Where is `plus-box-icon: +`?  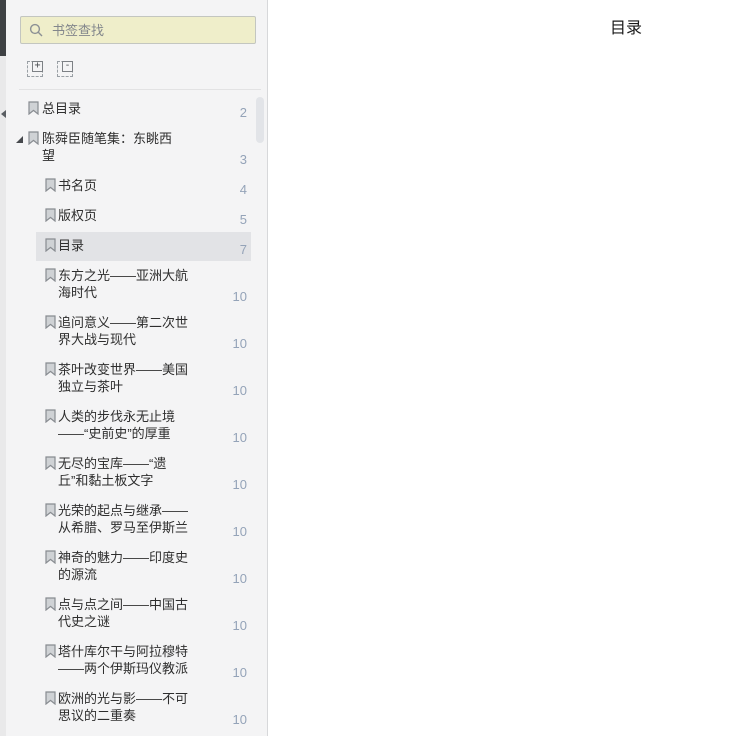
plus-box-icon: + is located at coordinates (37, 66).